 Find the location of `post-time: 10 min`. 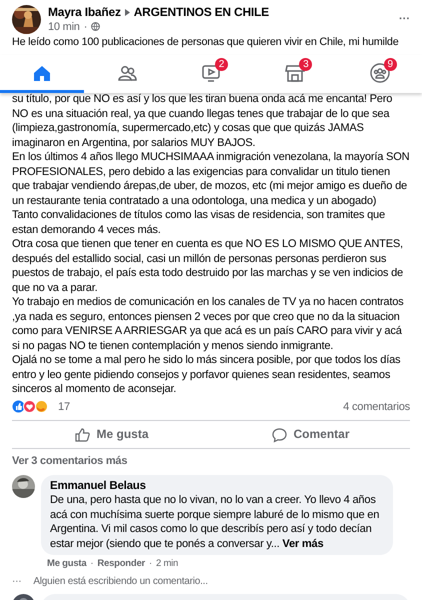

post-time: 10 min is located at coordinates (64, 27).